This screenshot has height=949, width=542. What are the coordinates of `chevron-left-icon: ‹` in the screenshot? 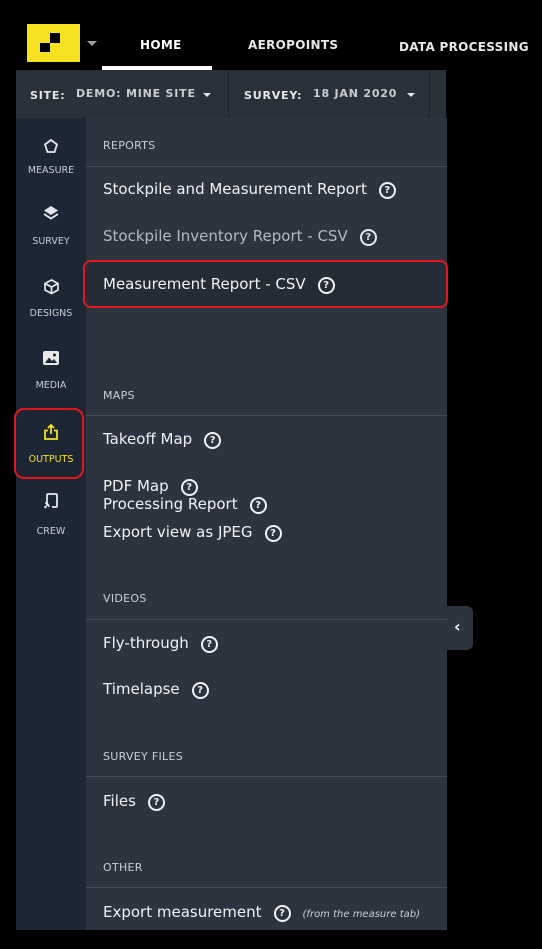 It's located at (457, 626).